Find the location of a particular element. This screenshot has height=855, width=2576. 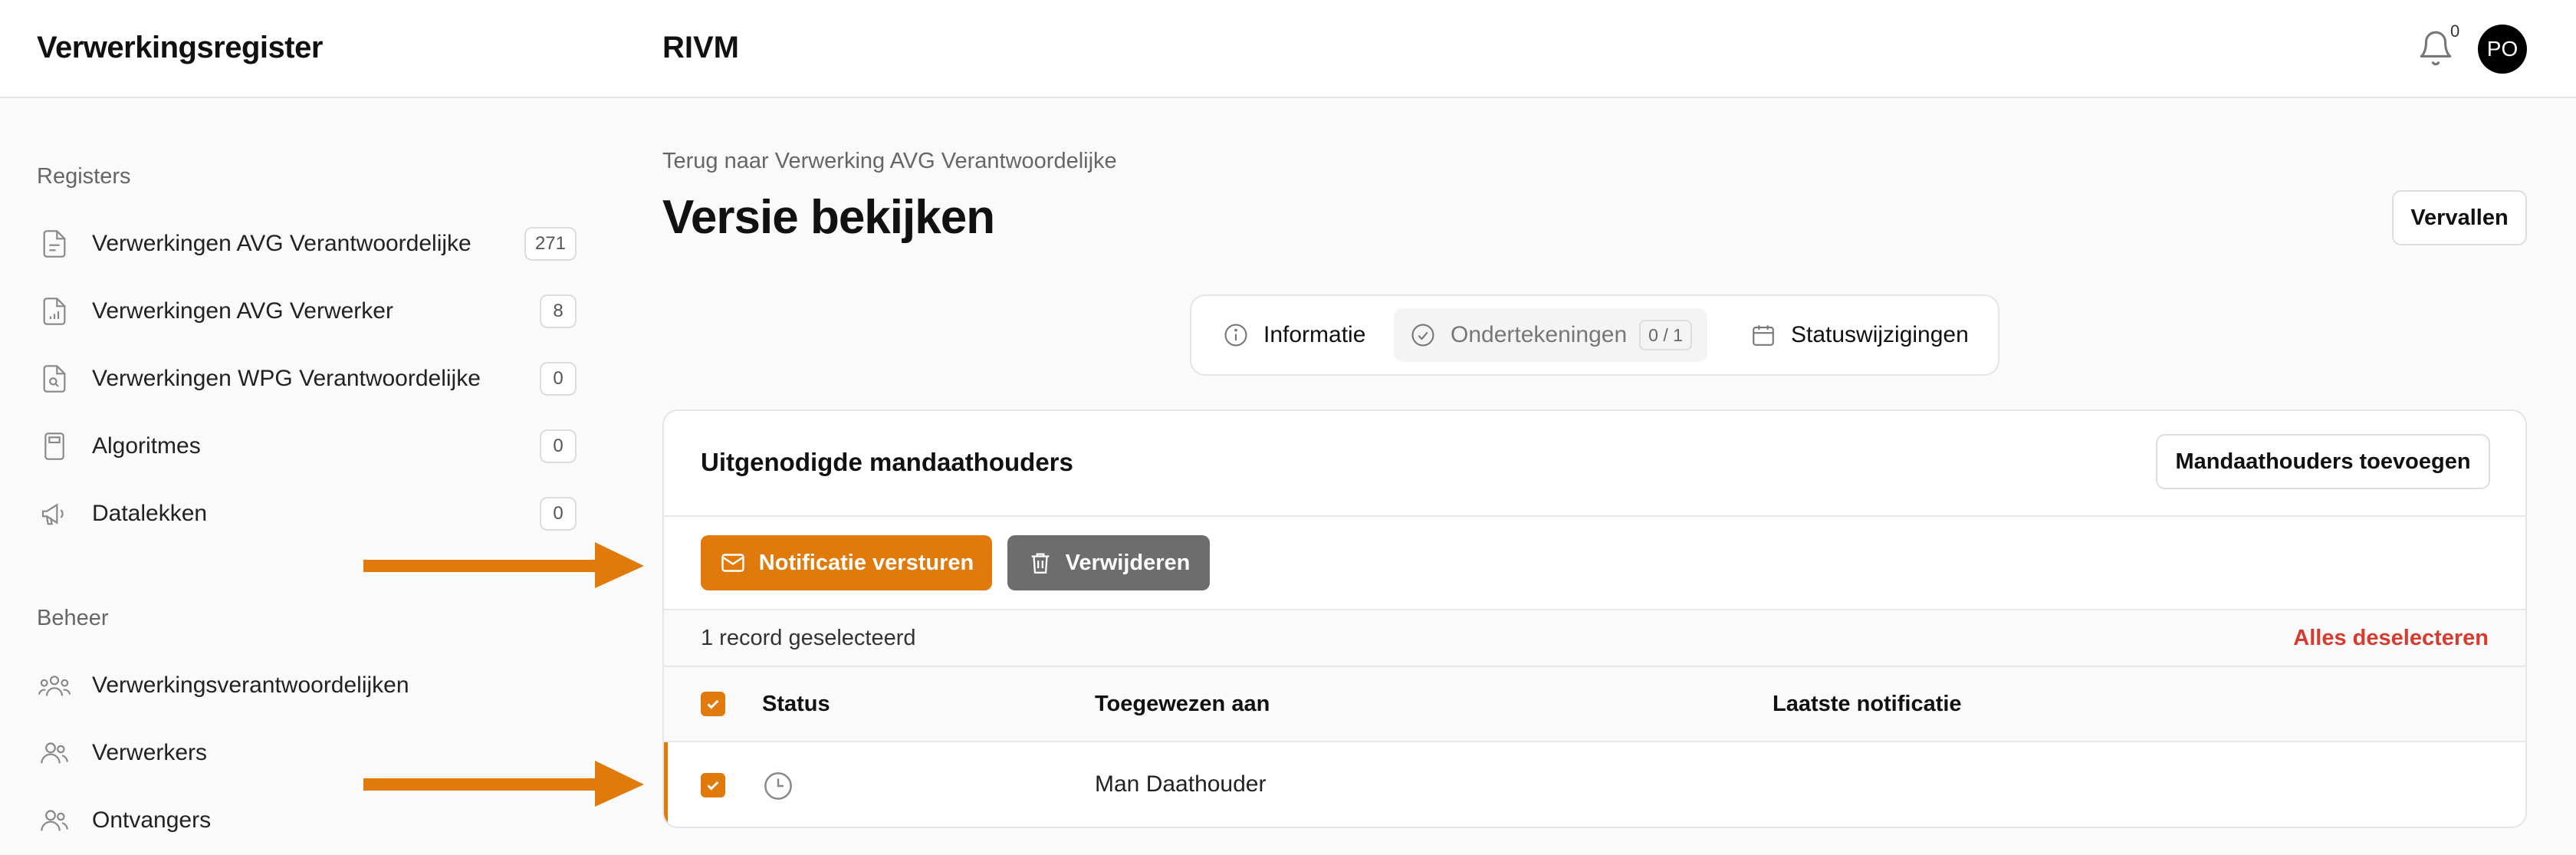

tab-informatie: Informatie is located at coordinates (1294, 335).